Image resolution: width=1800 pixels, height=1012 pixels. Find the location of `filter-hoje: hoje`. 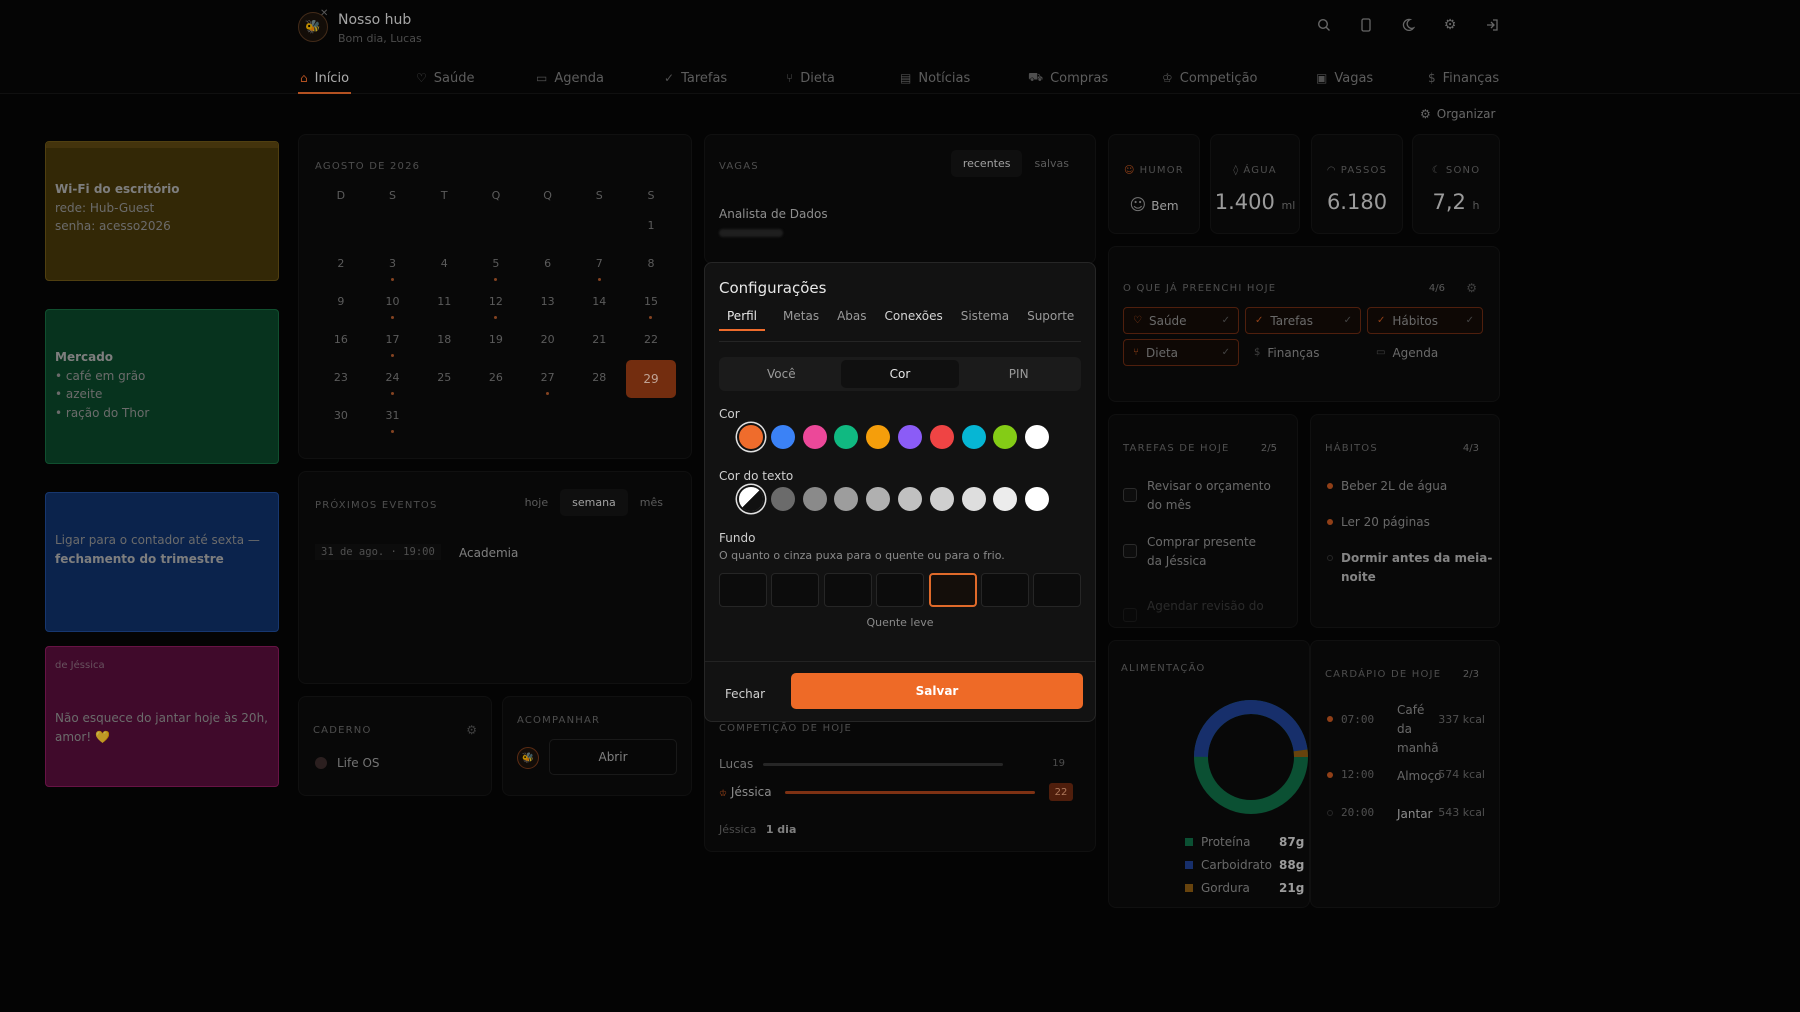

filter-hoje: hoje is located at coordinates (537, 502).